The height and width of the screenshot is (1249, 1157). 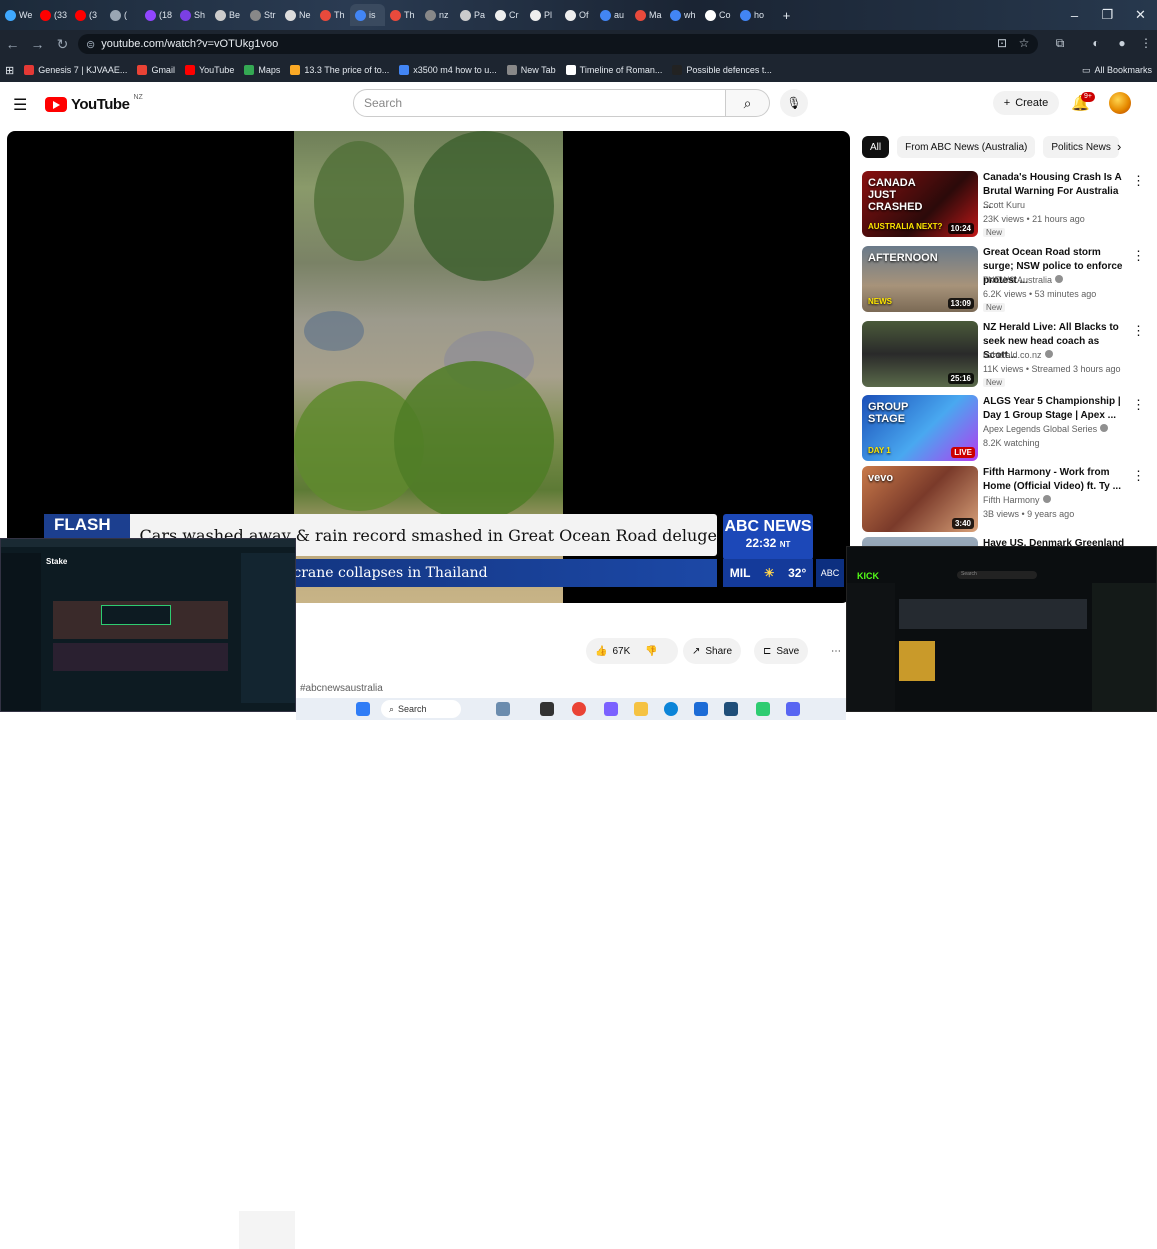 I want to click on browser-tab: Of, so click(x=577, y=15).